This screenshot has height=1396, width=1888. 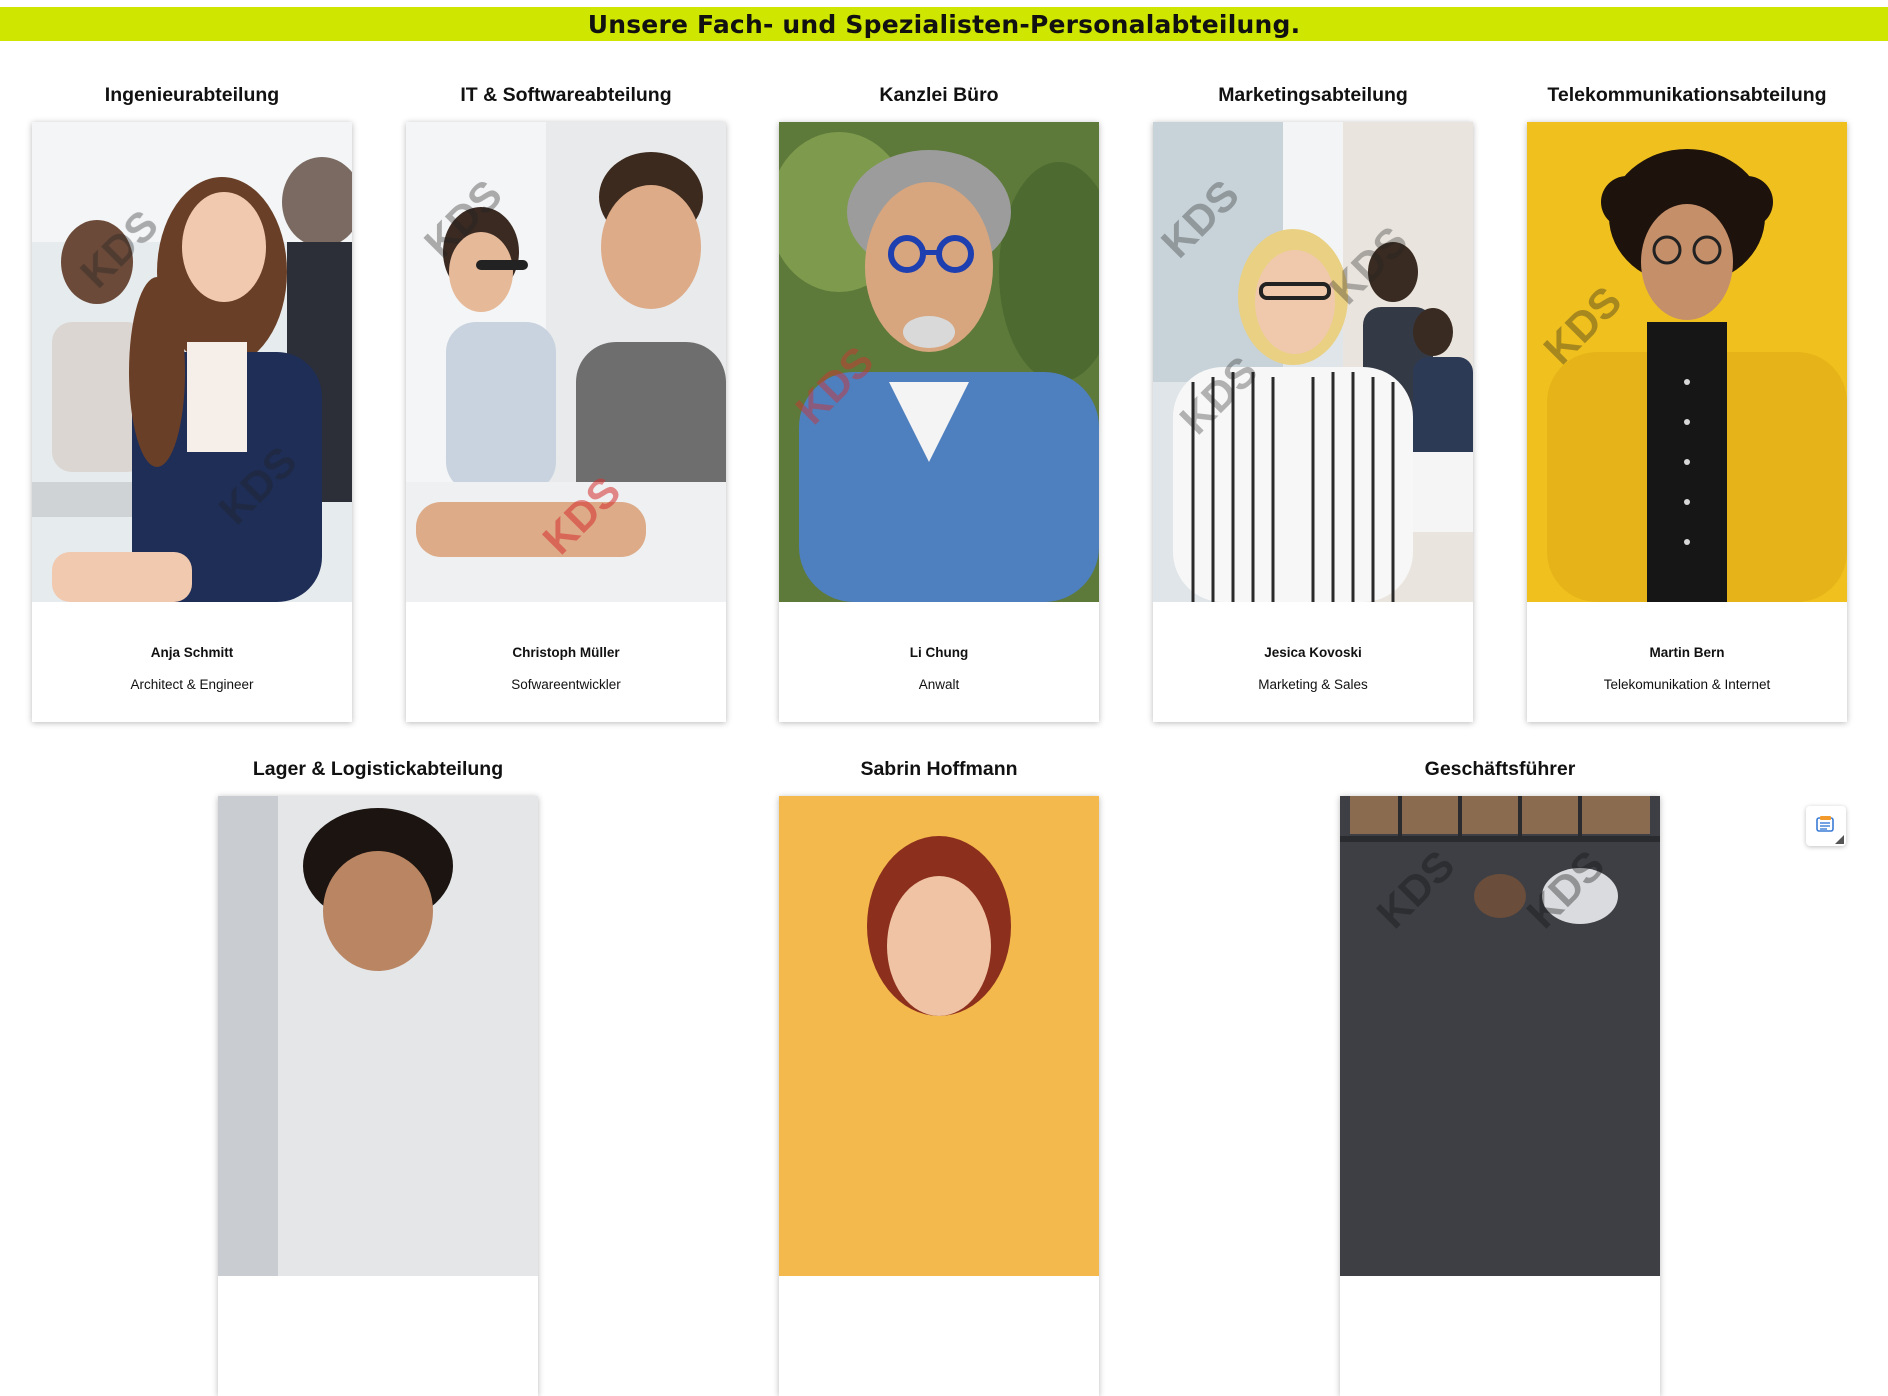 I want to click on dept-title-it-software: IT & Softwareabteilung, so click(x=566, y=95).